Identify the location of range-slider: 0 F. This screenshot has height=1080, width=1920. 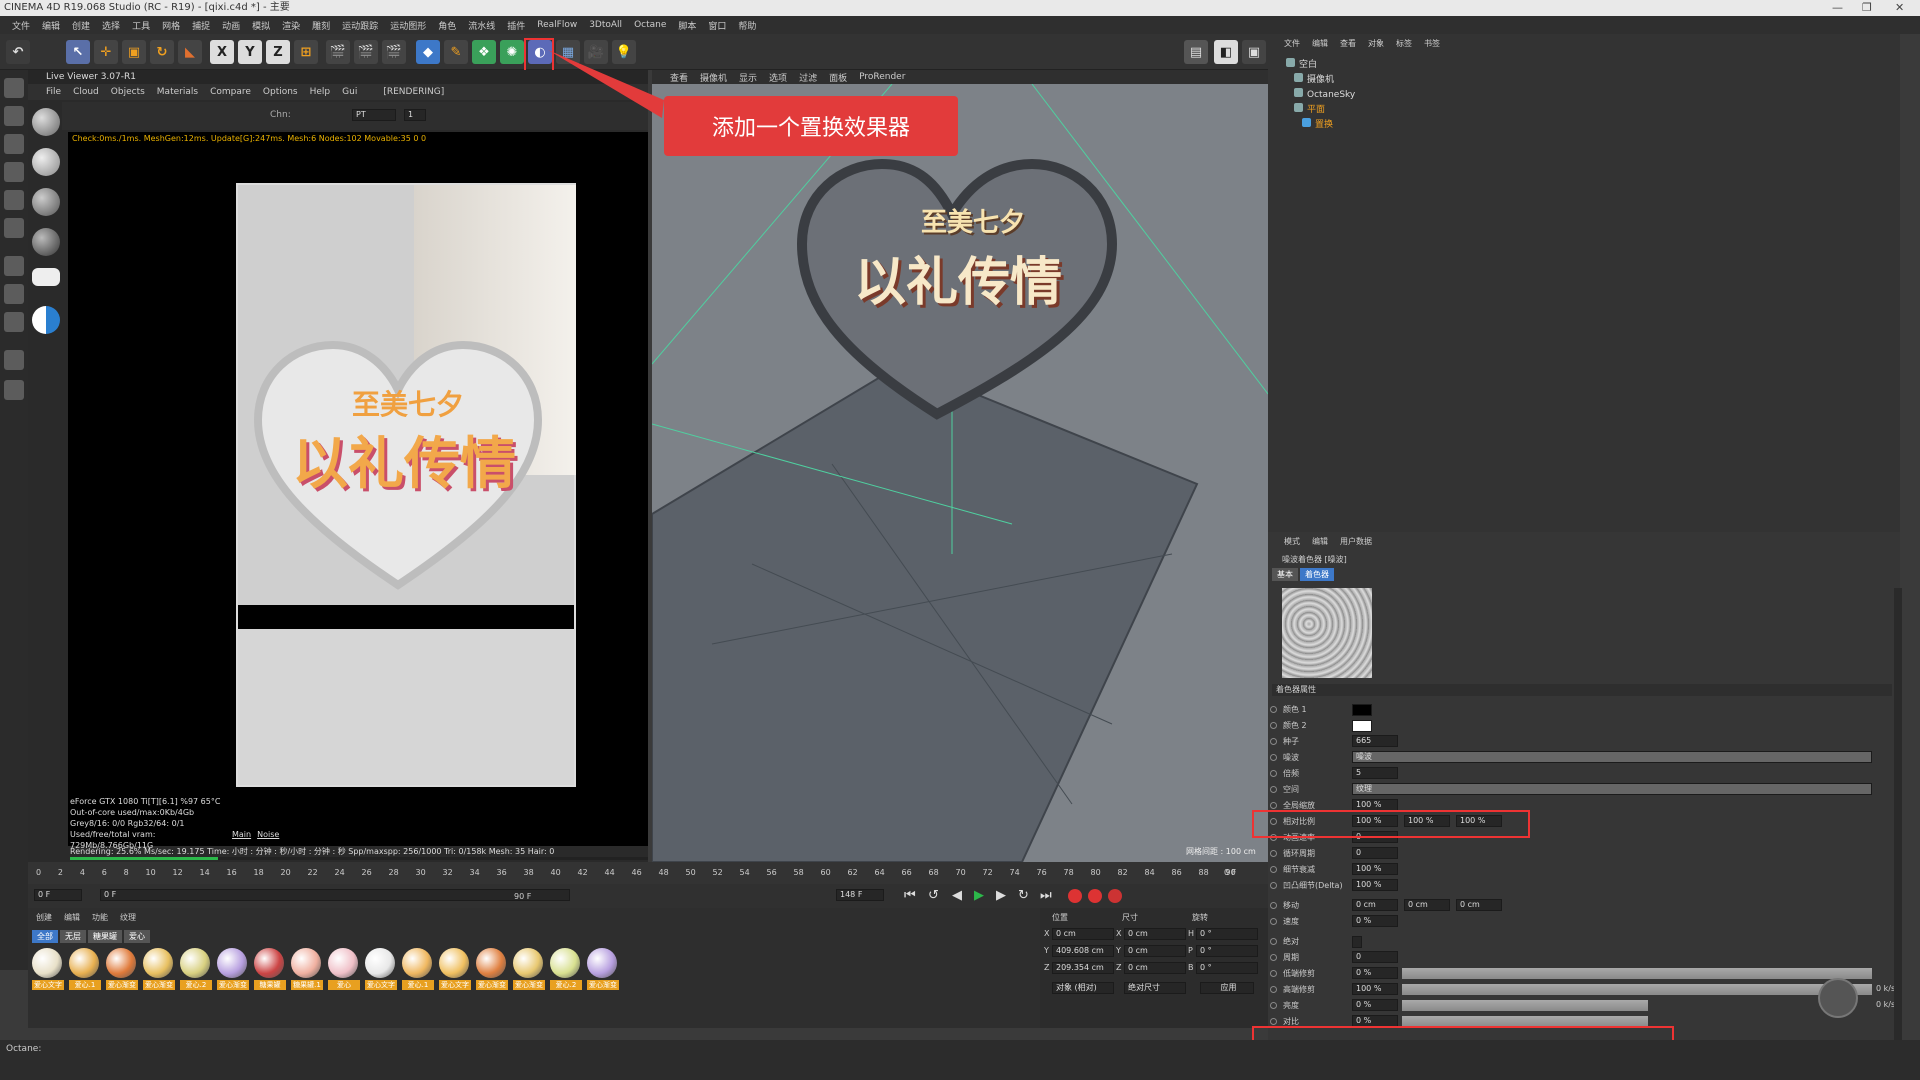
(335, 895).